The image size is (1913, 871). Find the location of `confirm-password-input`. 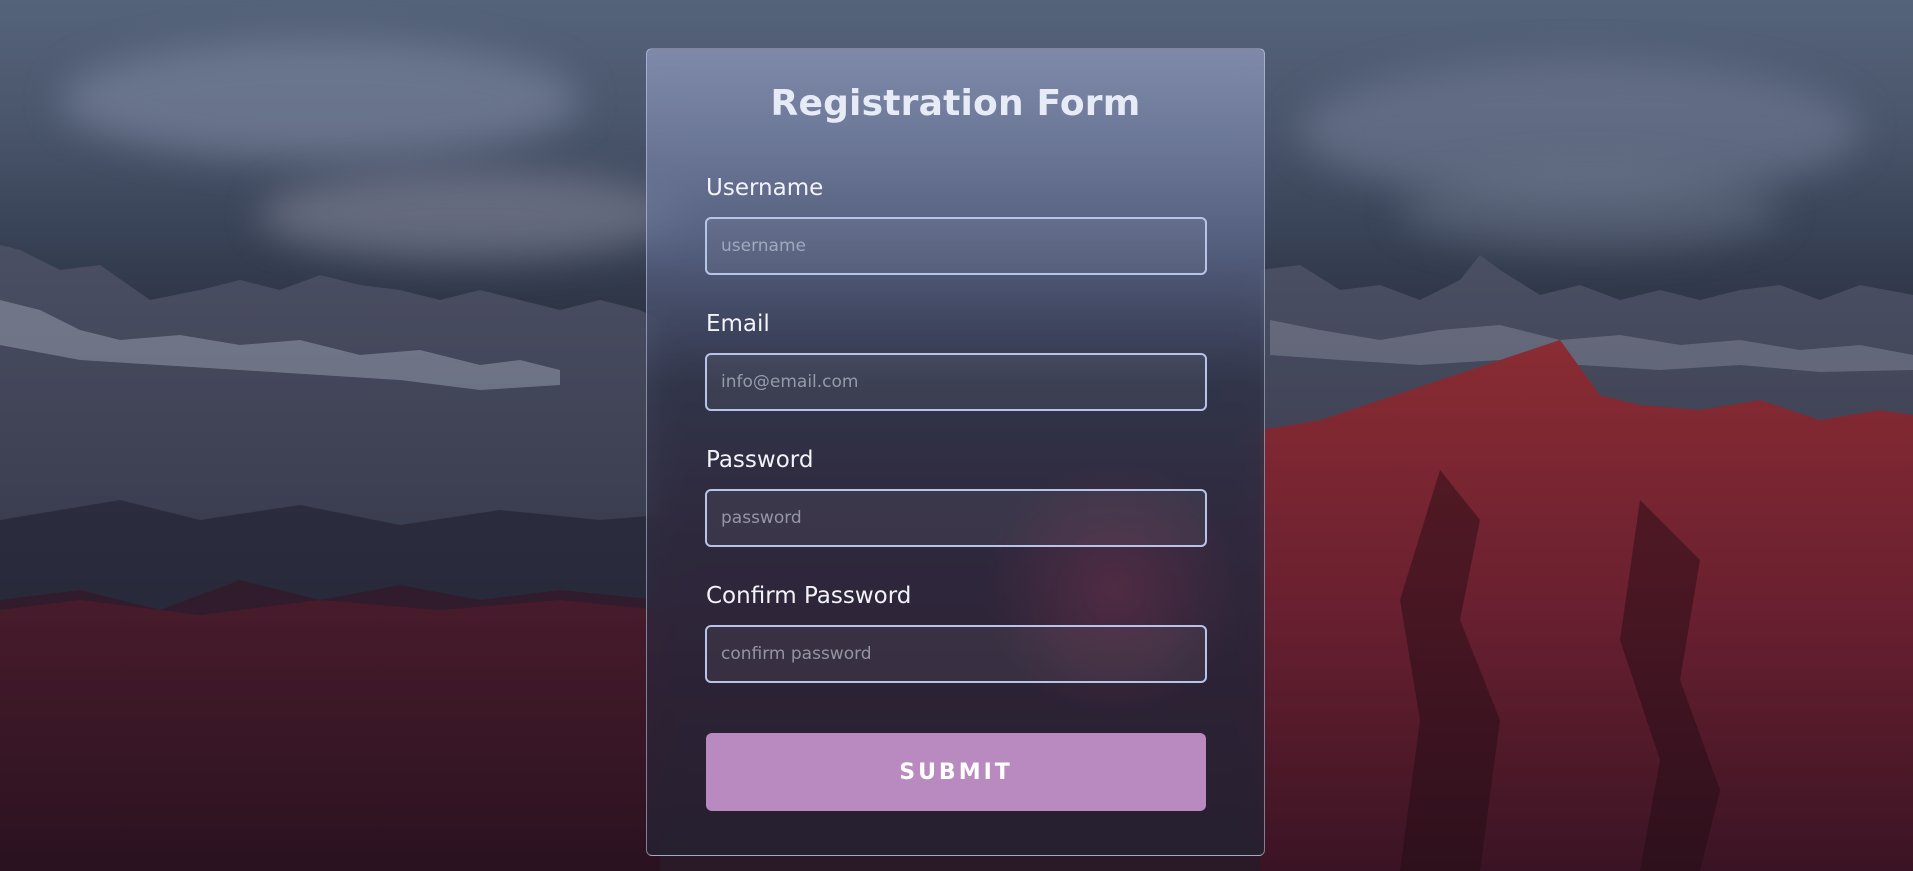

confirm-password-input is located at coordinates (956, 654).